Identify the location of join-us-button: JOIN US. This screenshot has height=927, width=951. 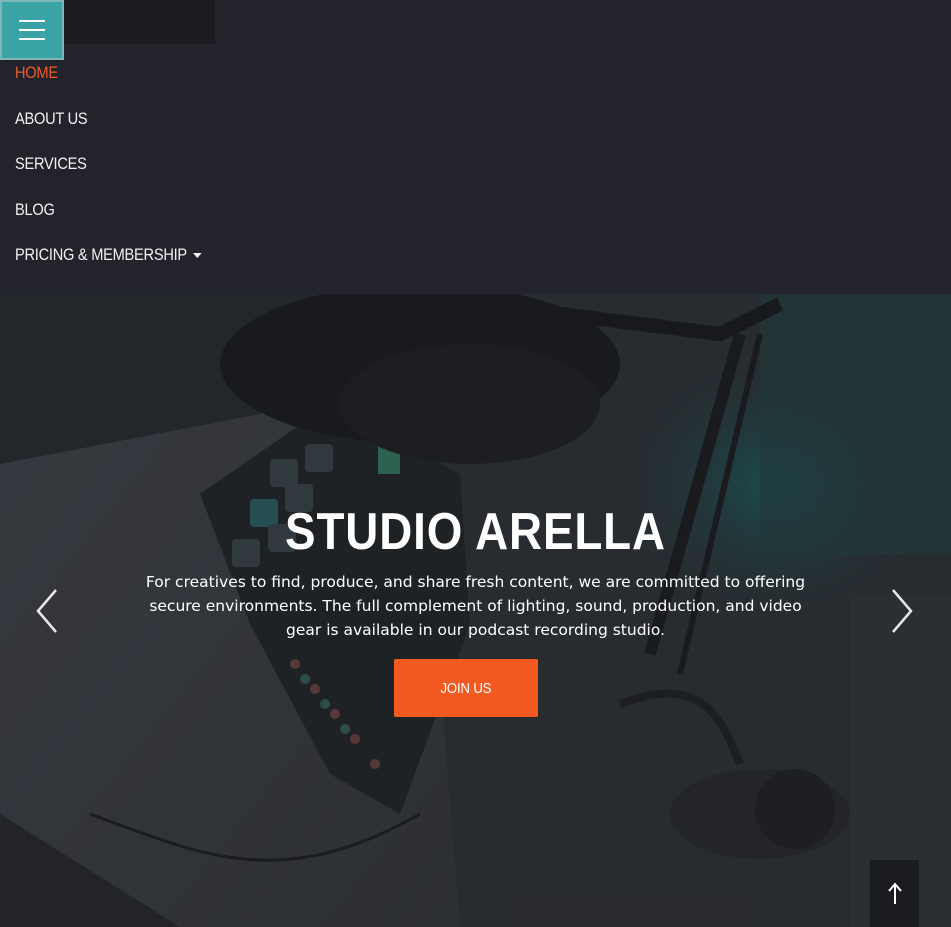
(466, 688).